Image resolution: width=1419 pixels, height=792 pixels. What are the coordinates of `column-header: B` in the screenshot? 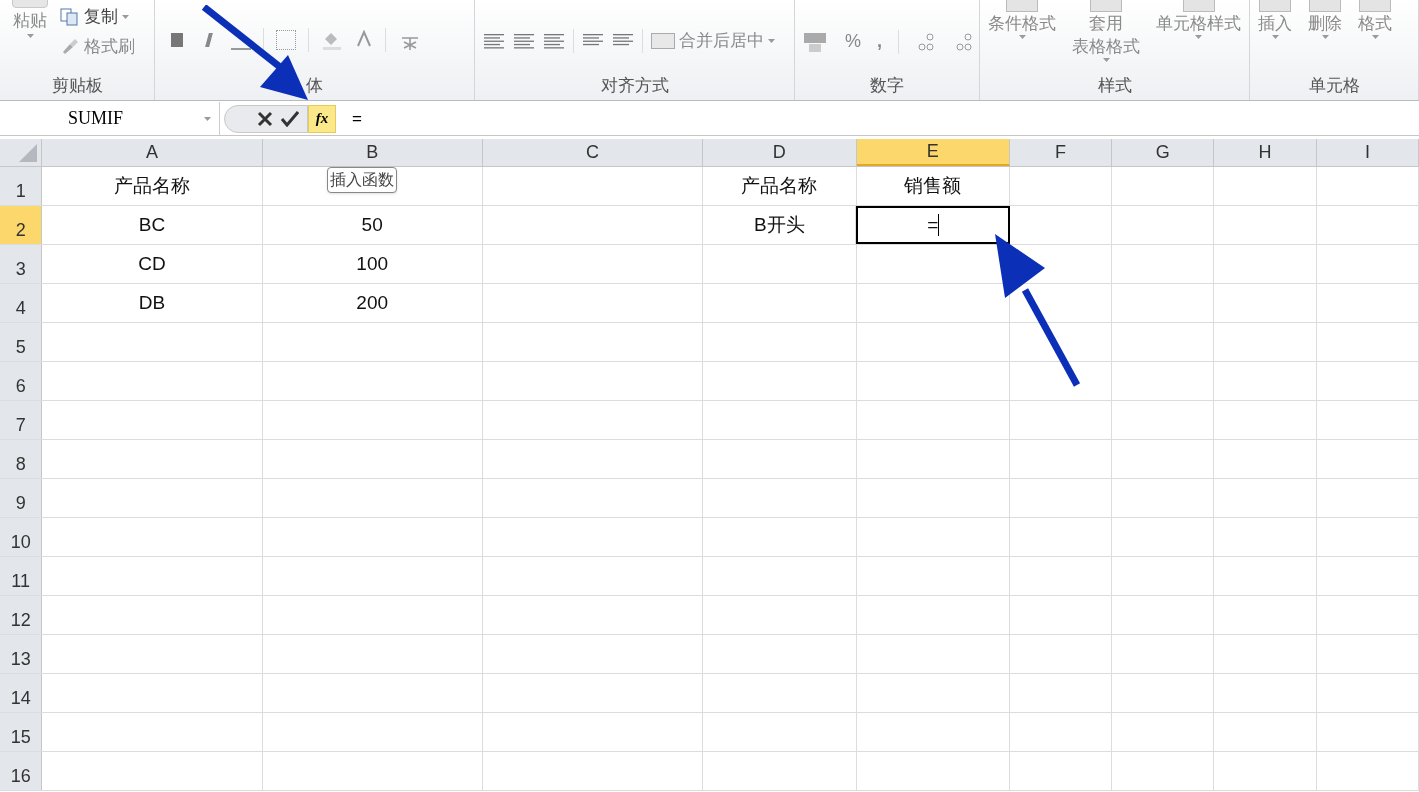 It's located at (372, 152).